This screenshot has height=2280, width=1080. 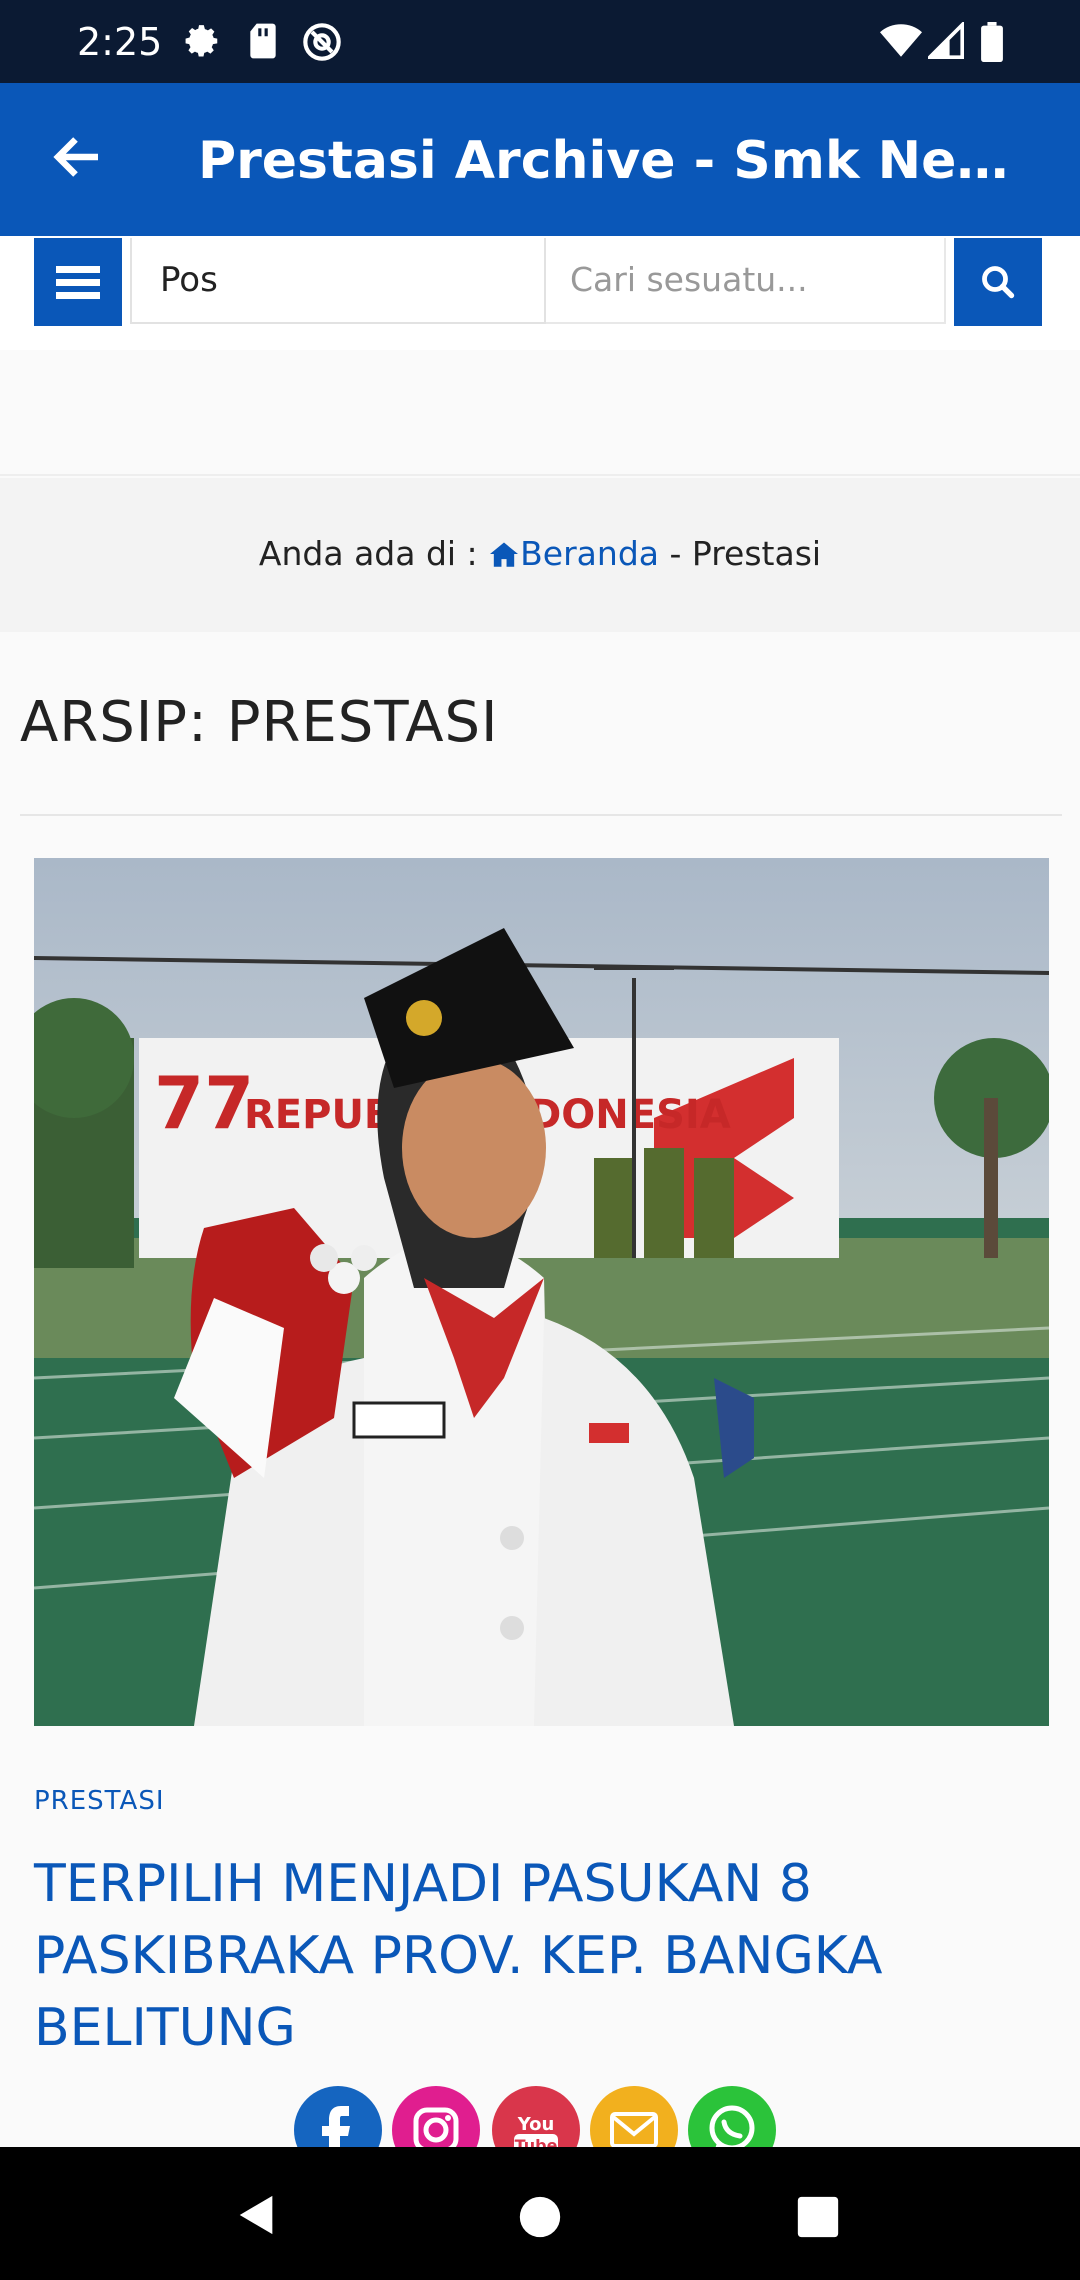 What do you see at coordinates (204, 1103) in the screenshot?
I see `svg-text: 77` at bounding box center [204, 1103].